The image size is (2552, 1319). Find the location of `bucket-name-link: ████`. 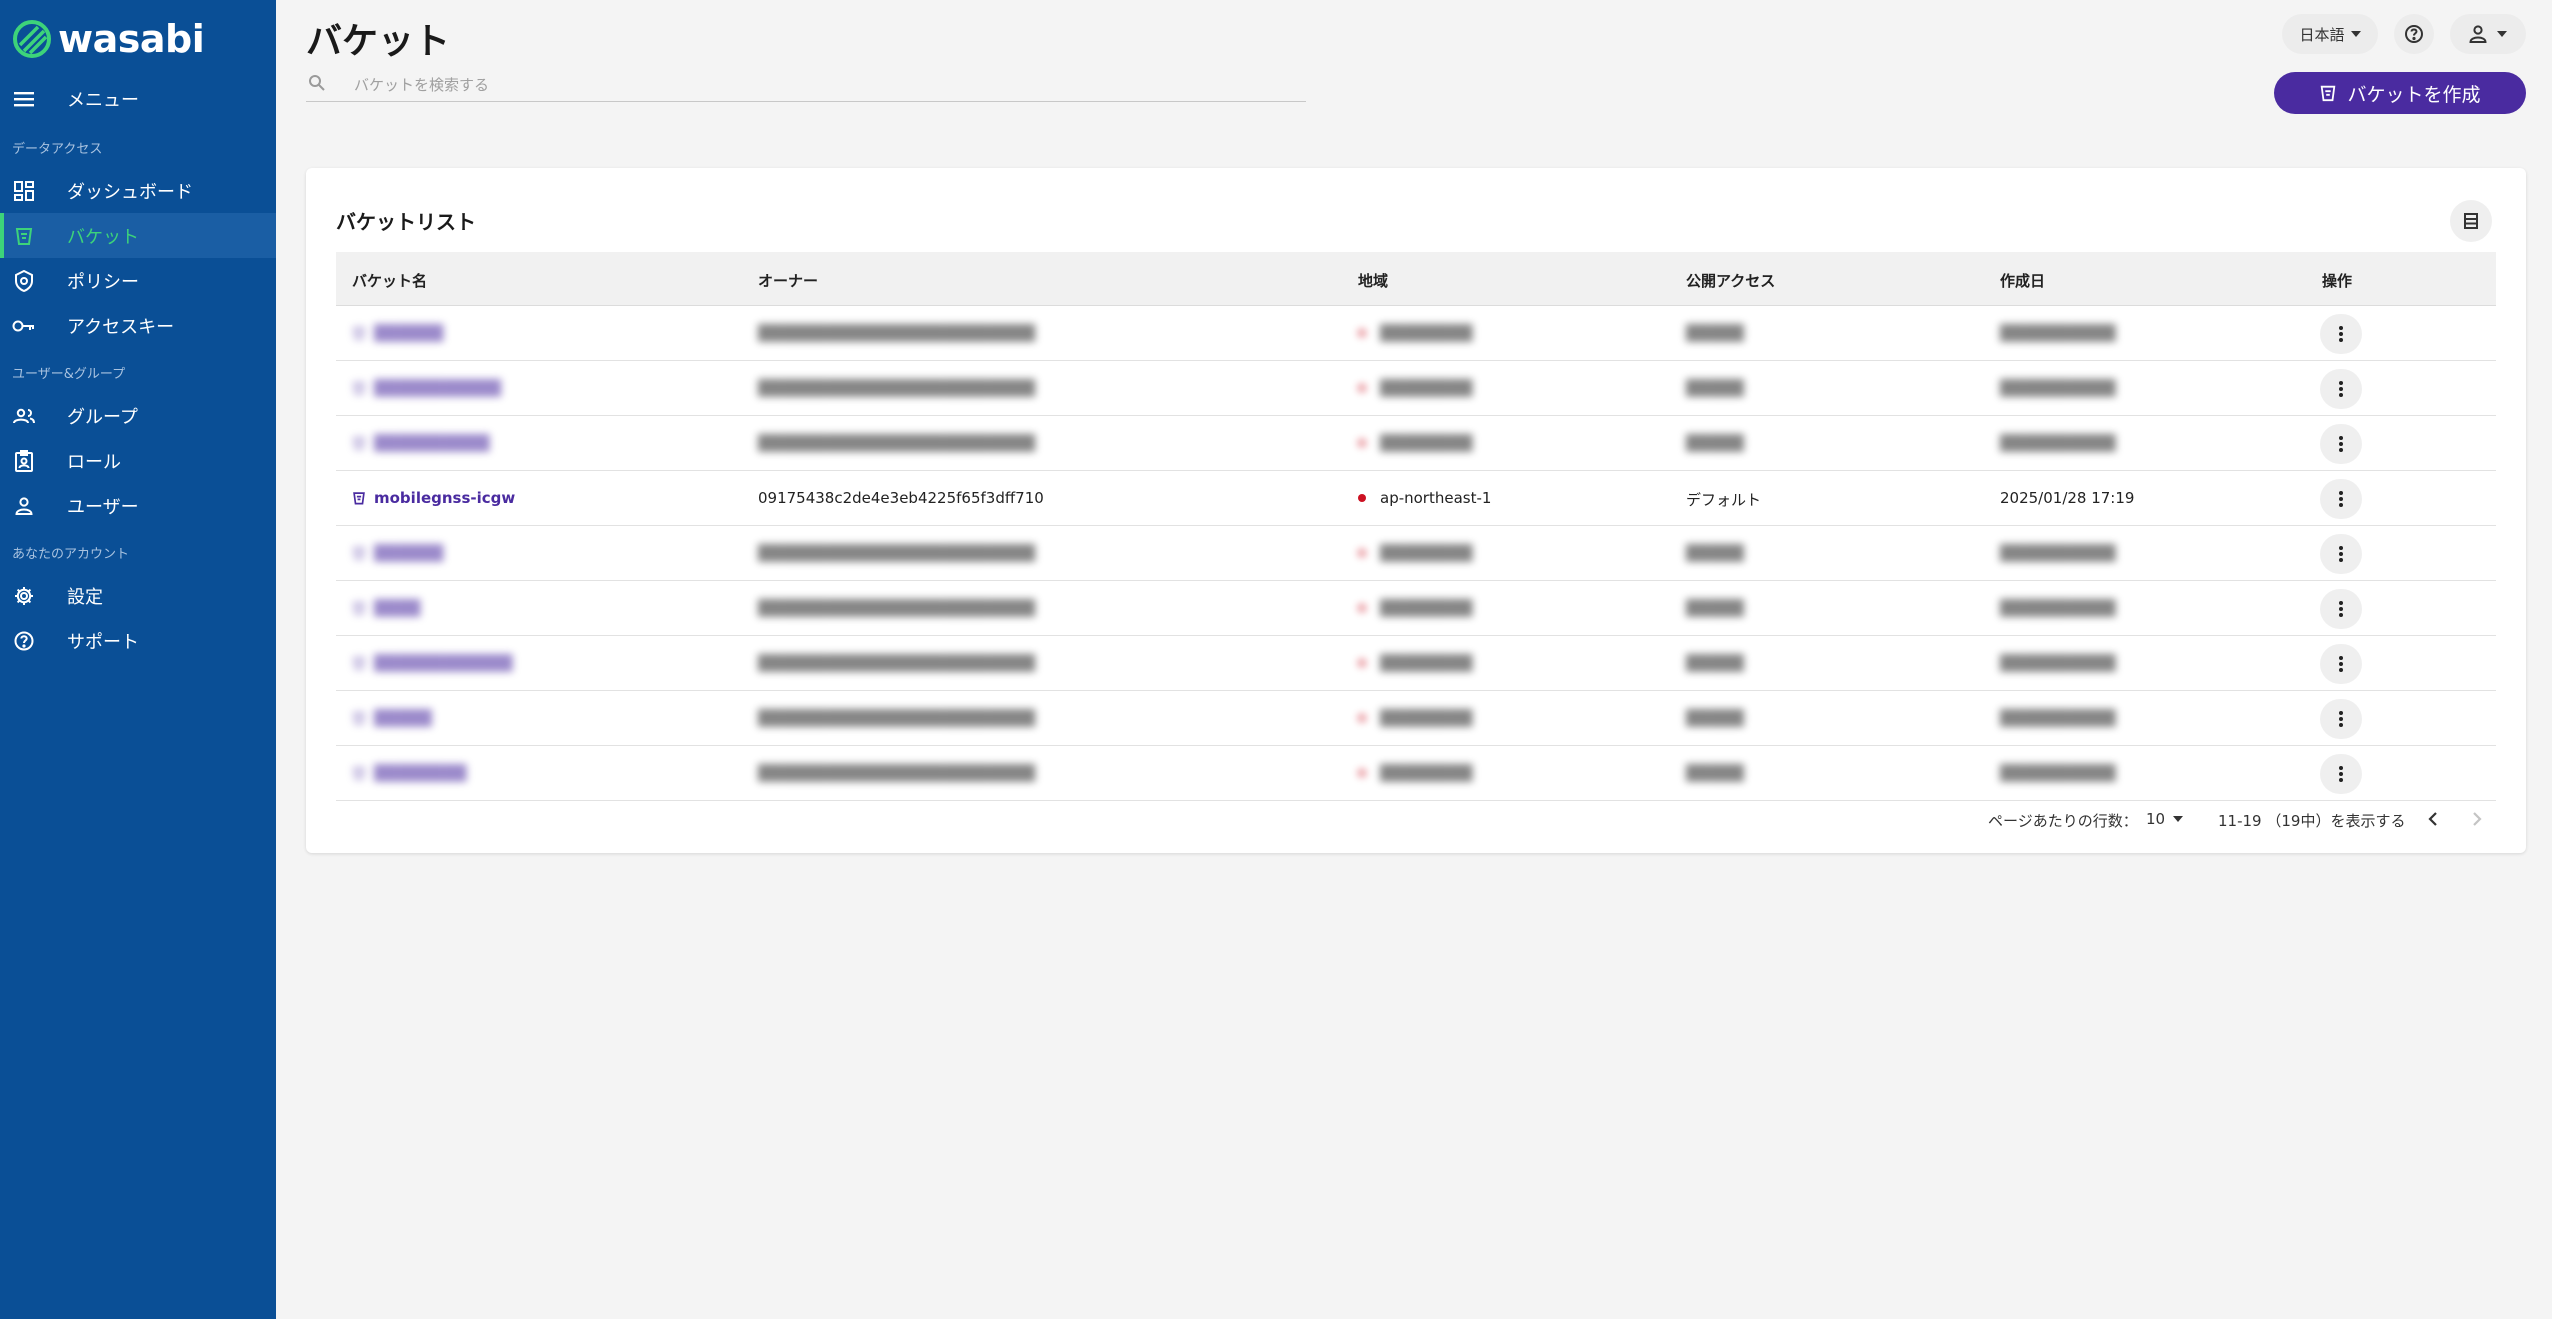

bucket-name-link: ████ is located at coordinates (386, 608).